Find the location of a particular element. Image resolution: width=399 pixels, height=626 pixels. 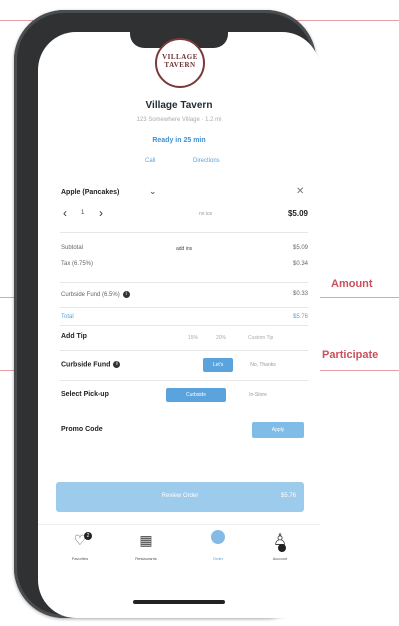

curbside-fund-section-label: Curbside Fund is located at coordinates (86, 365).